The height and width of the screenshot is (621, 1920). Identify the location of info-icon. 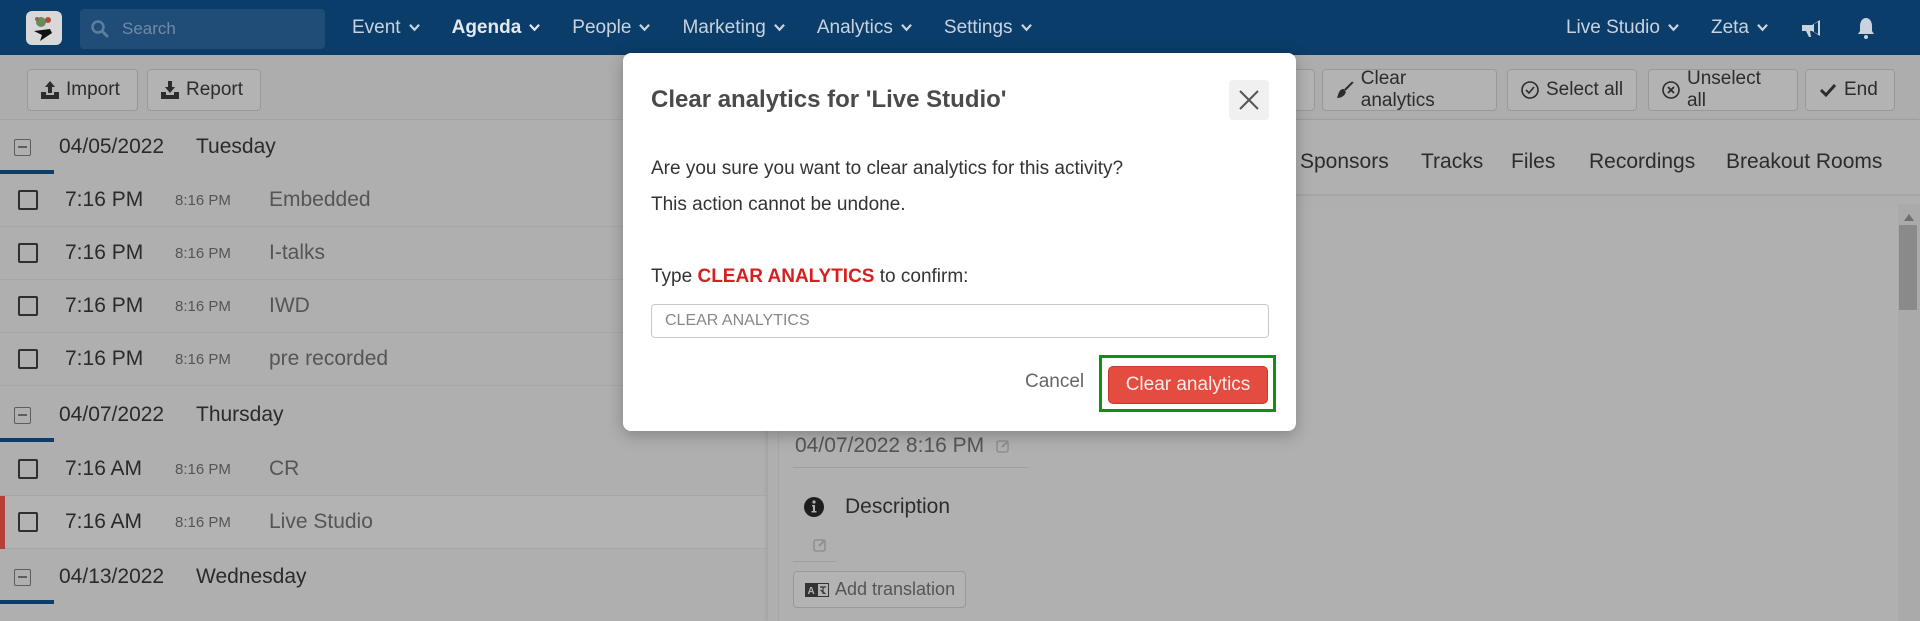
(814, 507).